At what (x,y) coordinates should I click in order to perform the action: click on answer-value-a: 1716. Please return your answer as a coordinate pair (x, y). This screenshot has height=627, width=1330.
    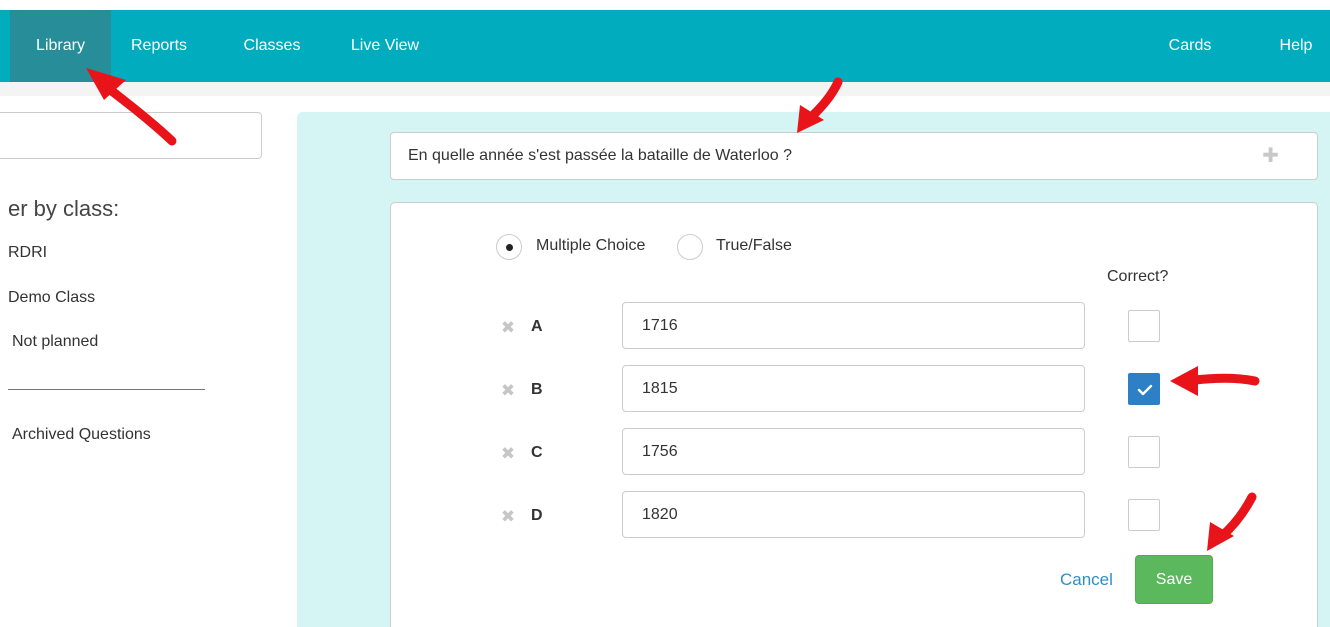
    Looking at the image, I should click on (660, 325).